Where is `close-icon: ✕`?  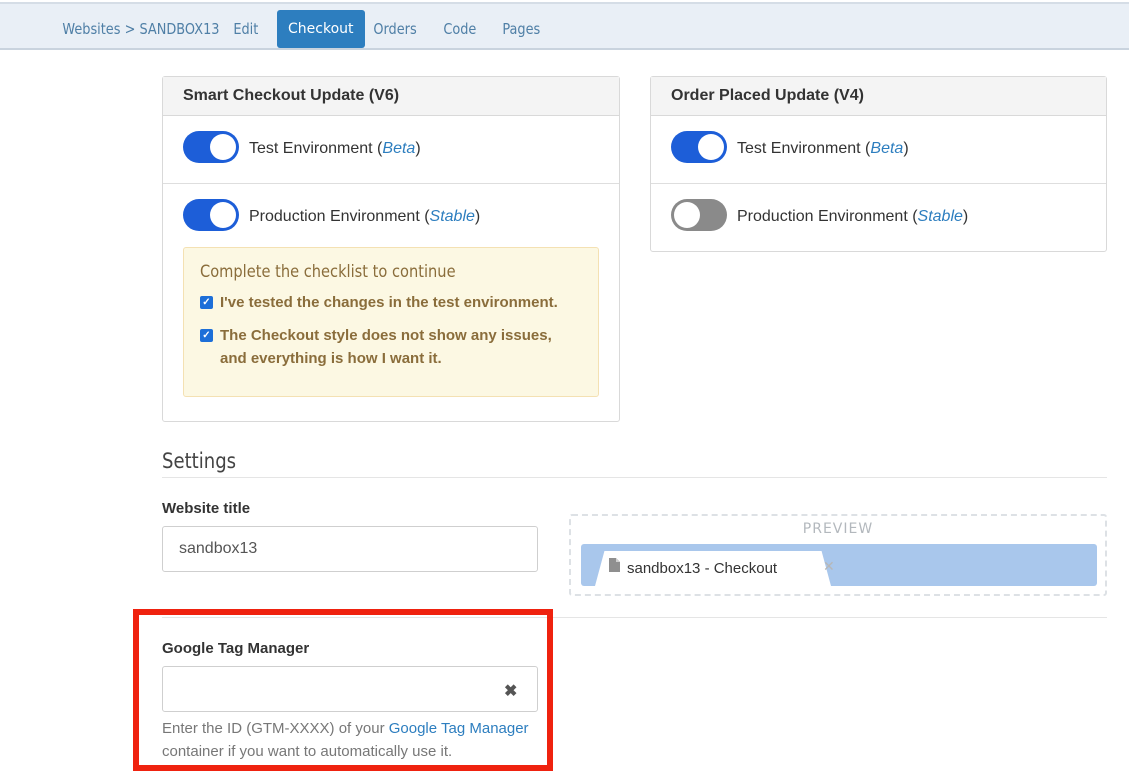 close-icon: ✕ is located at coordinates (829, 566).